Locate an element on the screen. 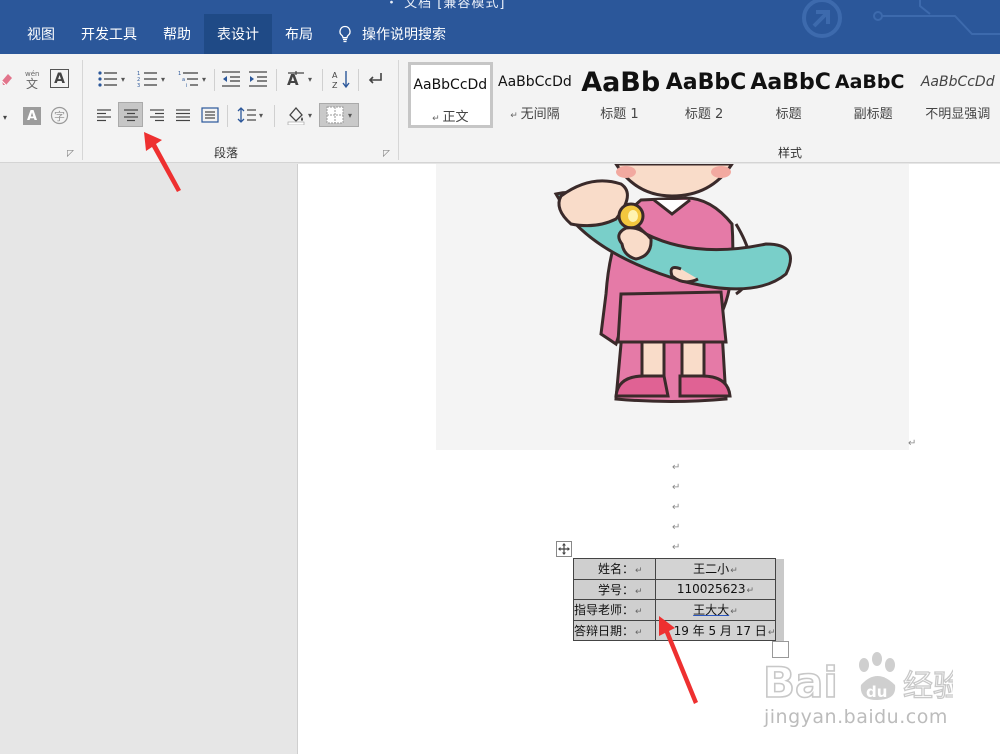 This screenshot has width=1000, height=754. borders-icon: ▾ is located at coordinates (339, 115).